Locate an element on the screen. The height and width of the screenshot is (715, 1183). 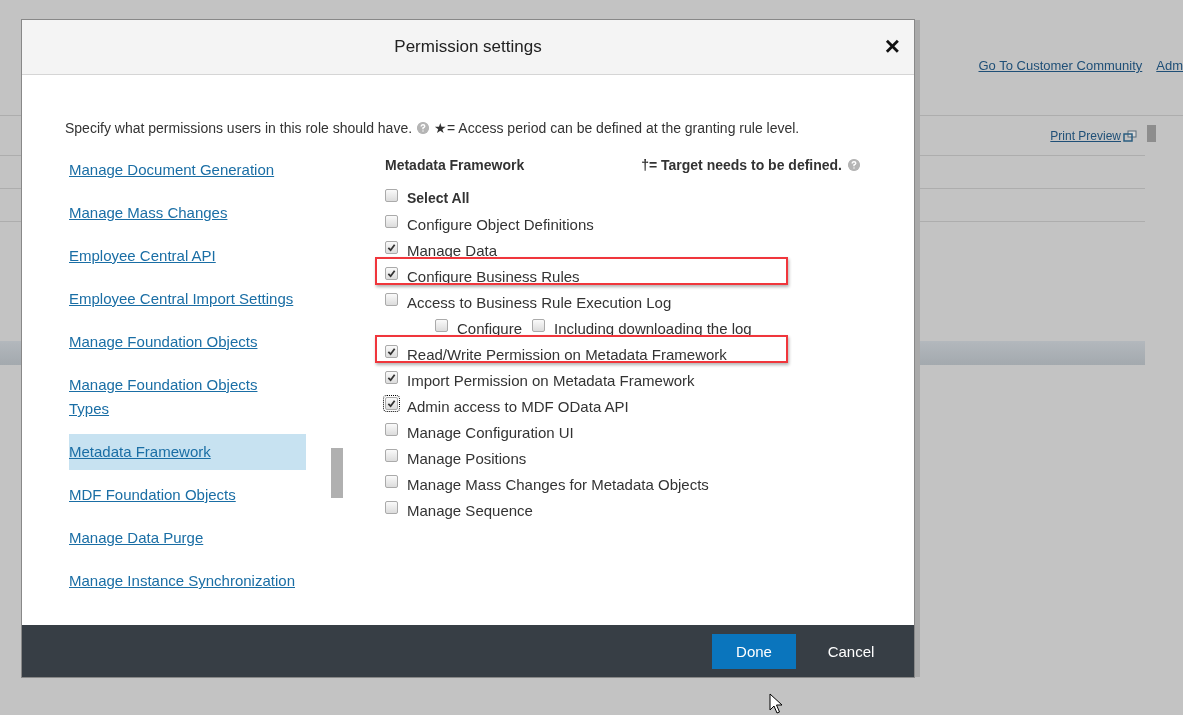
dialog-title: Permission settings is located at coordinates (468, 47).